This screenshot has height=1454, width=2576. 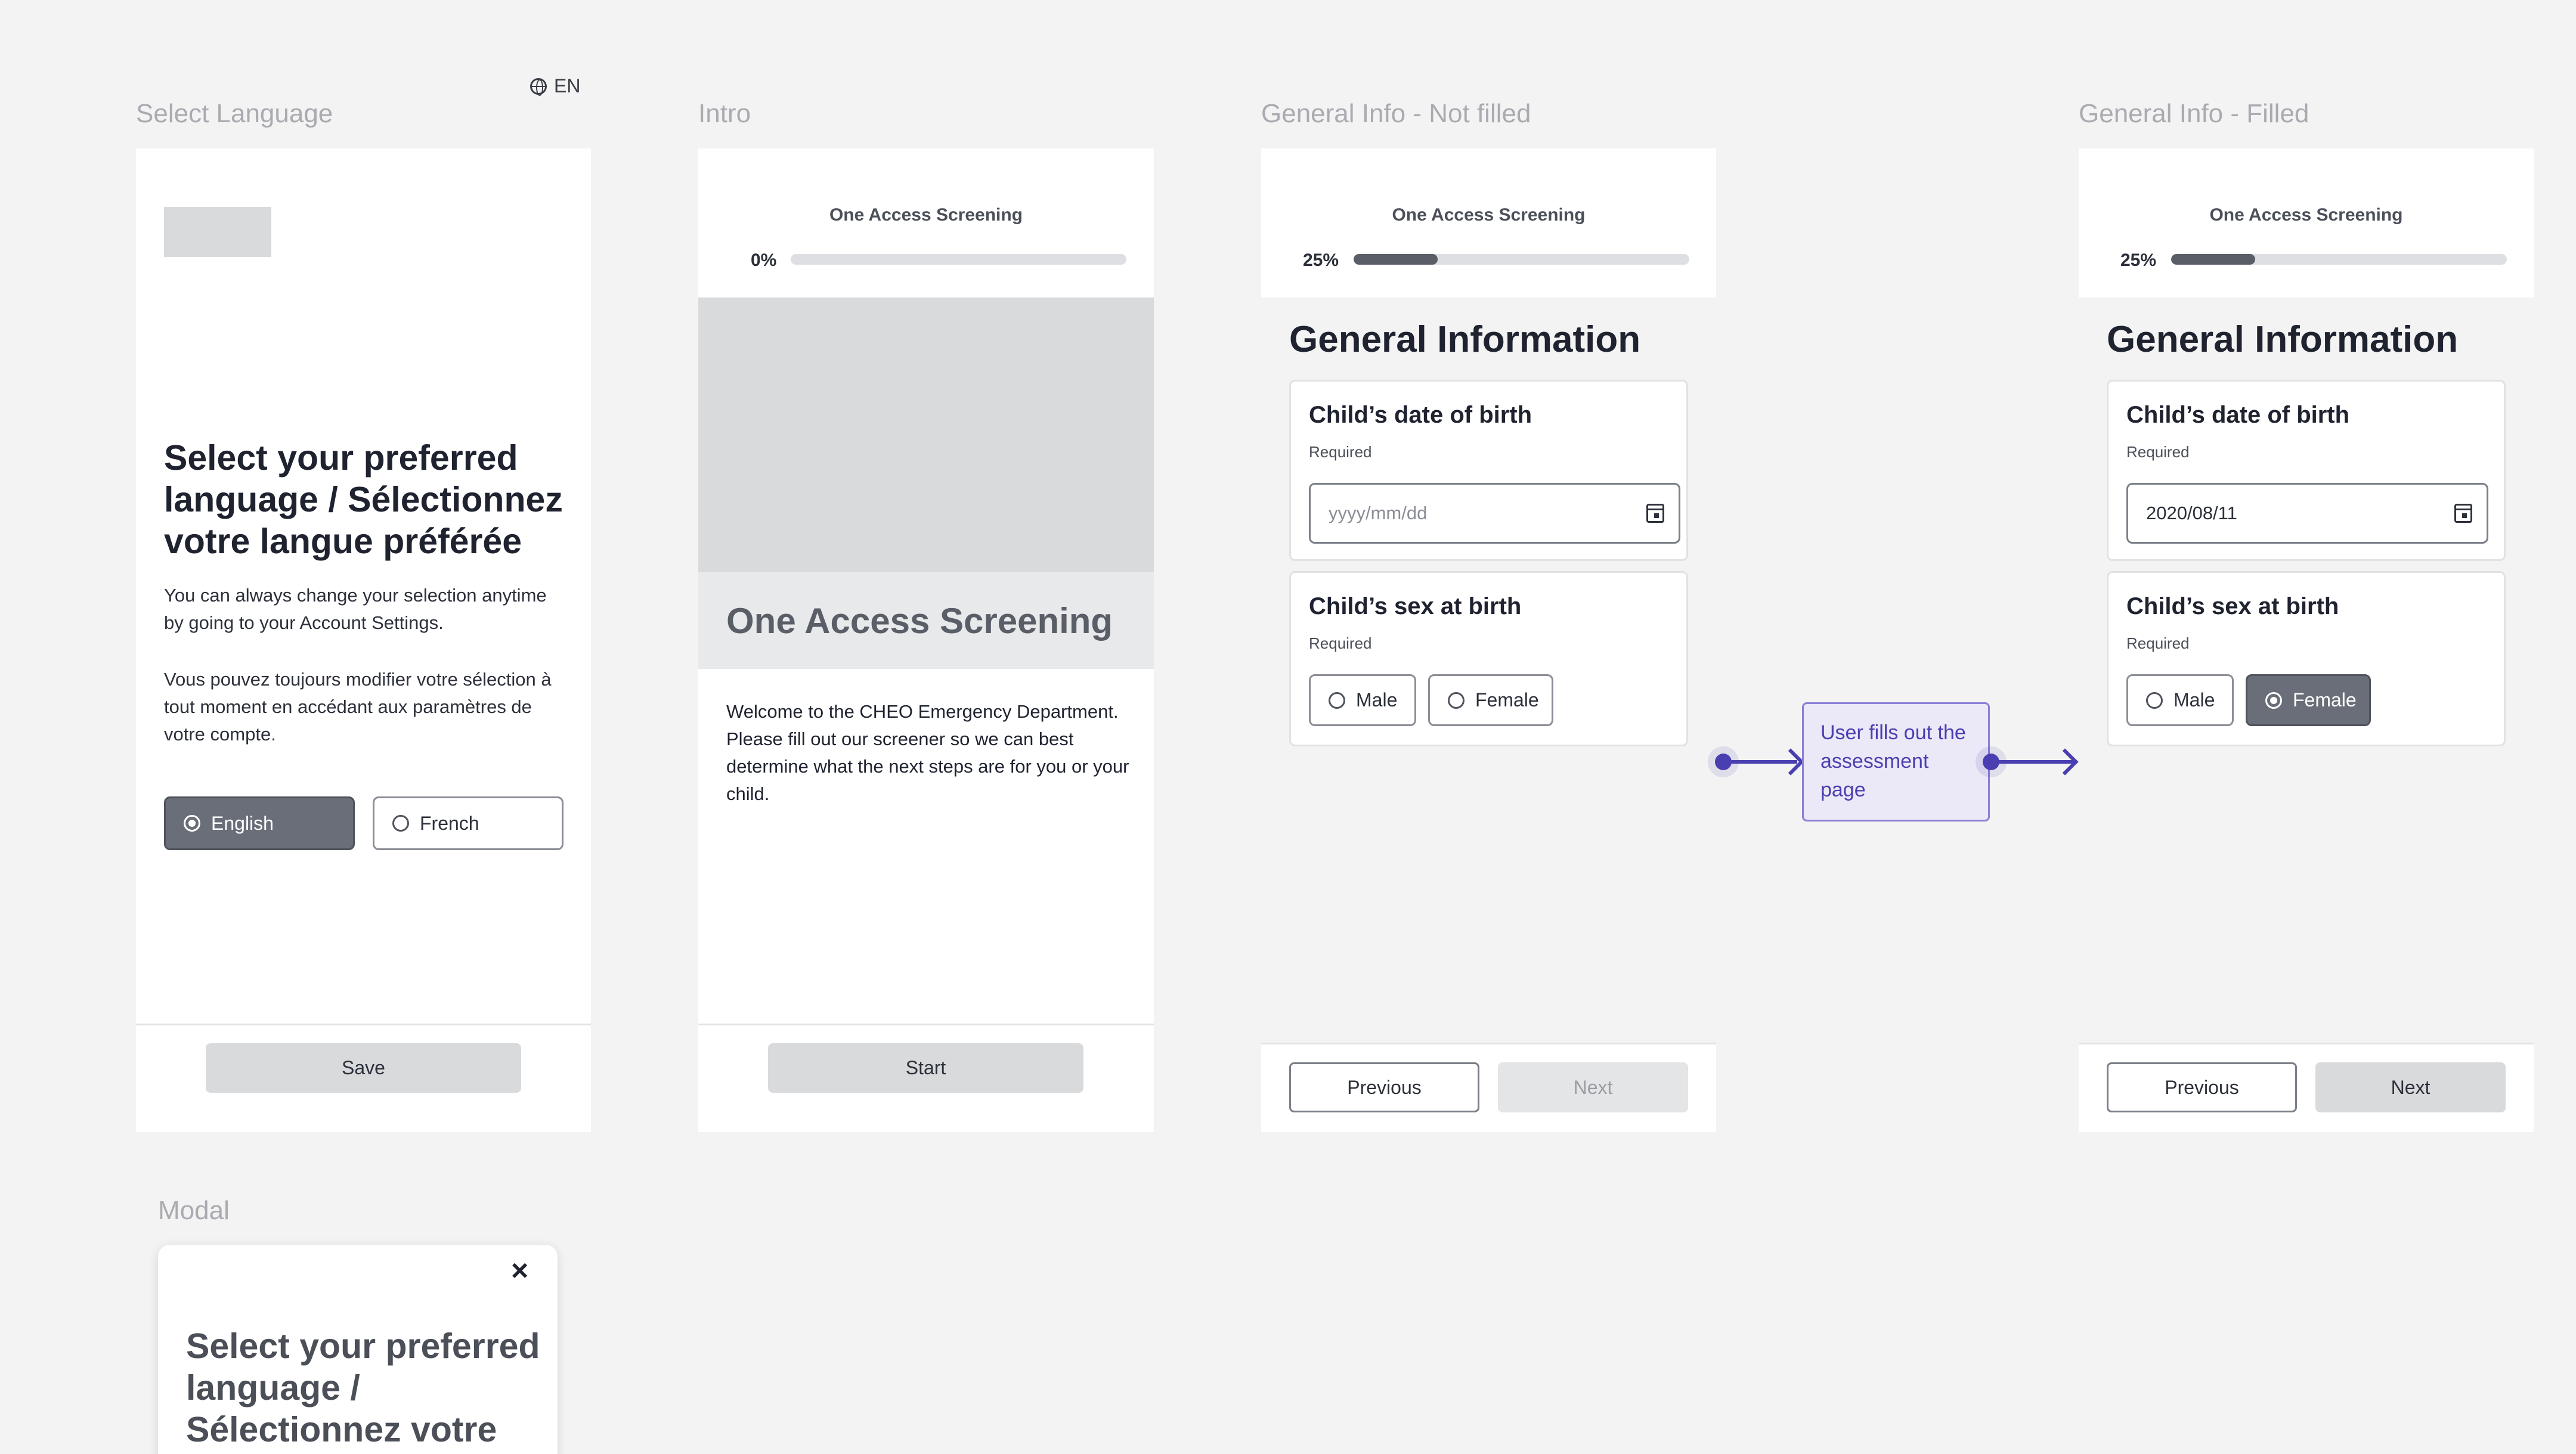 I want to click on radio-french-label: French, so click(x=450, y=823).